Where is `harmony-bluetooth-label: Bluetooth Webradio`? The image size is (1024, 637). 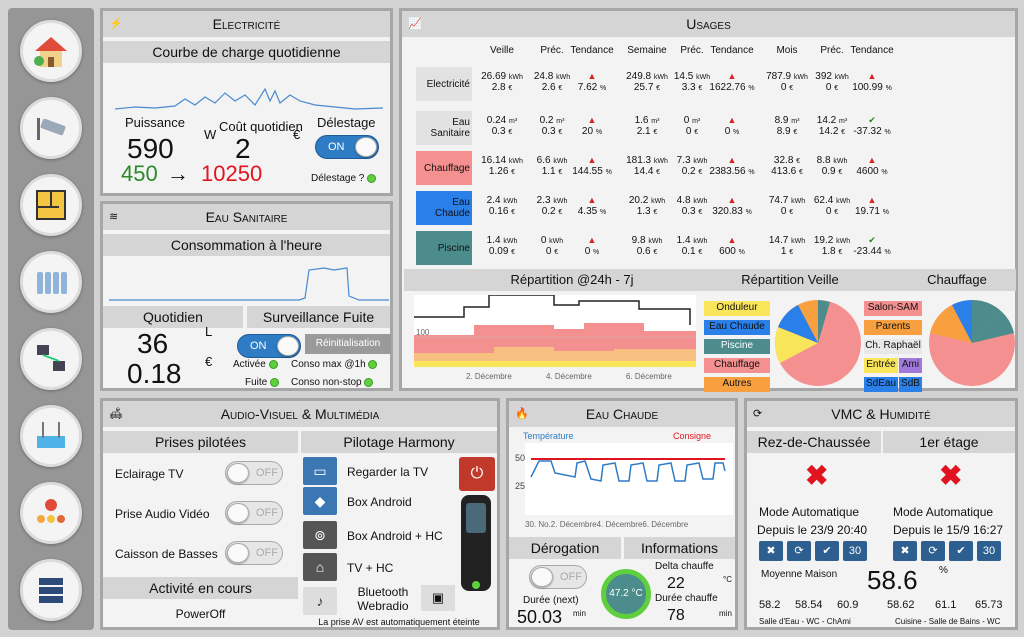 harmony-bluetooth-label: Bluetooth Webradio is located at coordinates (383, 599).